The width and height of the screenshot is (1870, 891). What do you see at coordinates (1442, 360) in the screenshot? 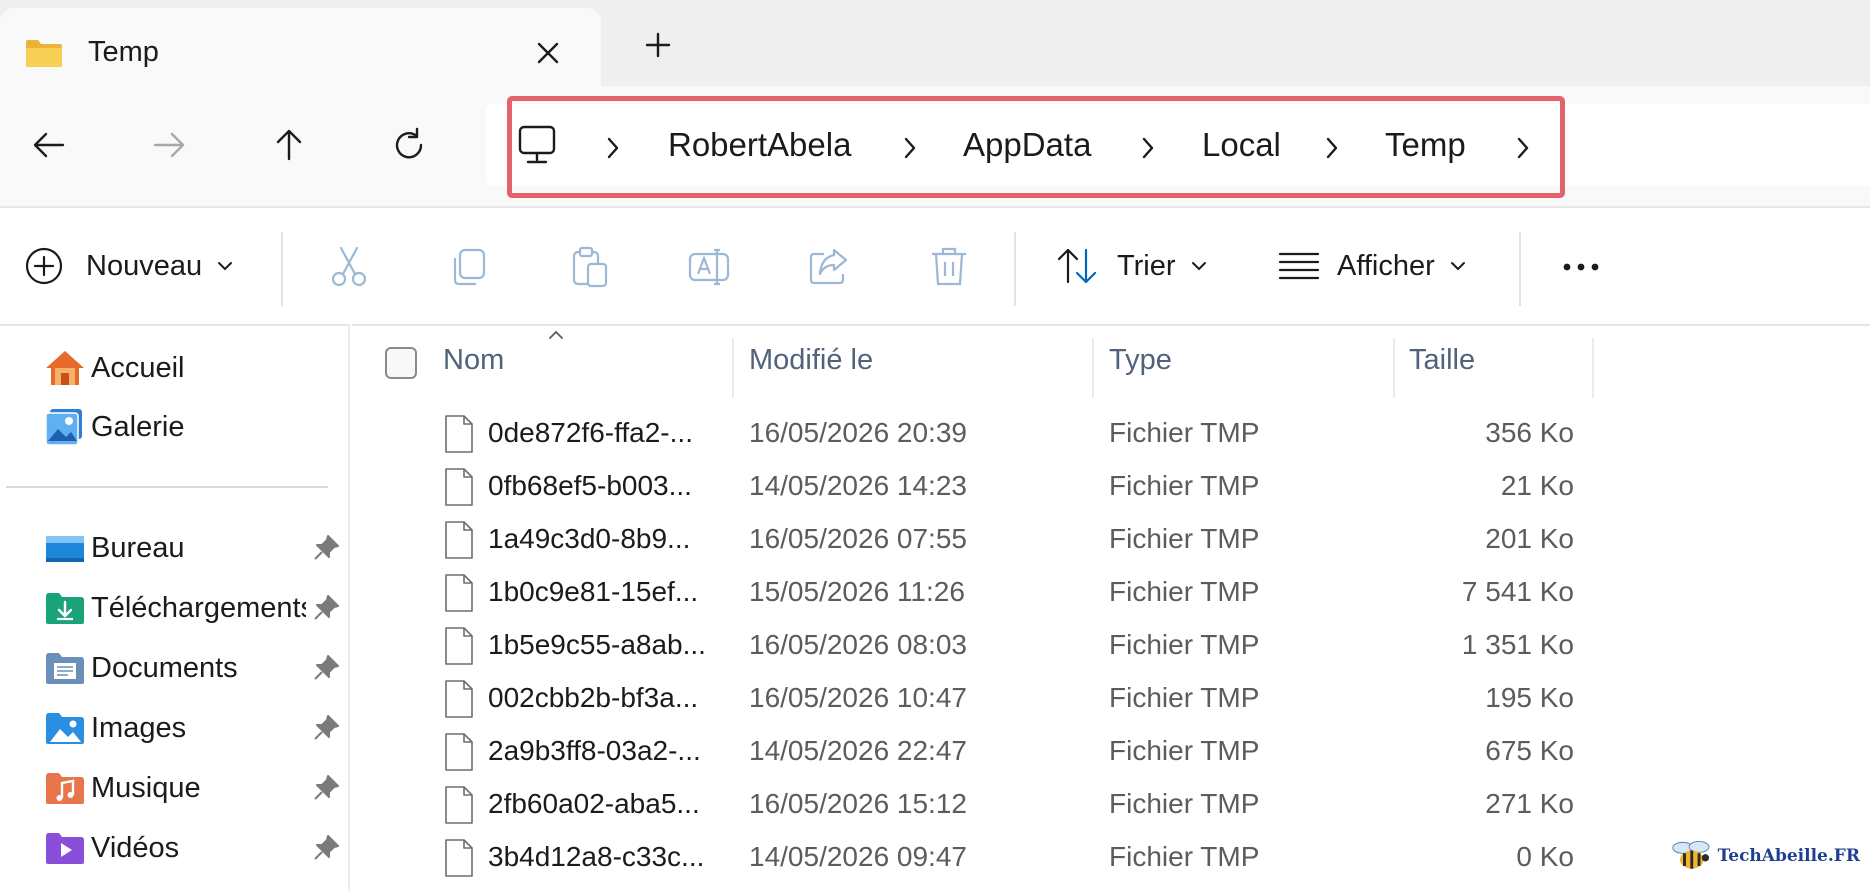
I see `column-header-size: Taille` at bounding box center [1442, 360].